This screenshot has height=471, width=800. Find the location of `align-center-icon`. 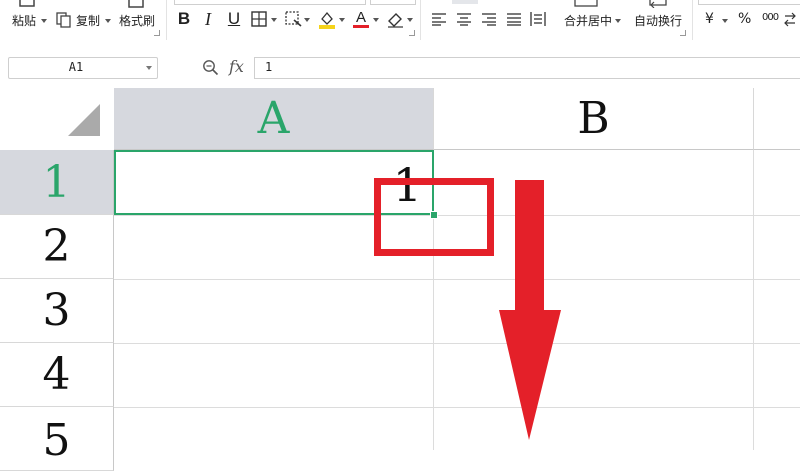

align-center-icon is located at coordinates (464, 19).